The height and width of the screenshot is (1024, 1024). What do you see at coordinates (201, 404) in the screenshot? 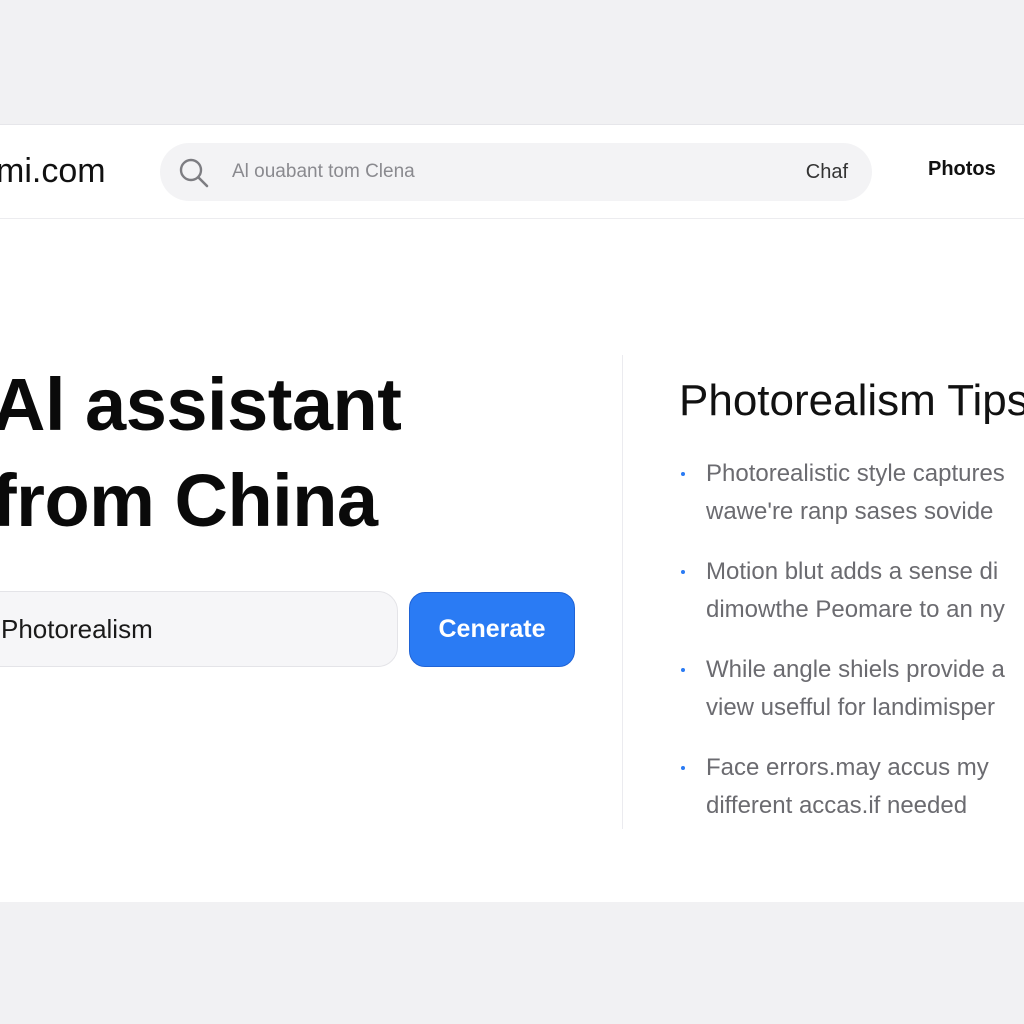
I see `hero-title-line-1: Al assistant` at bounding box center [201, 404].